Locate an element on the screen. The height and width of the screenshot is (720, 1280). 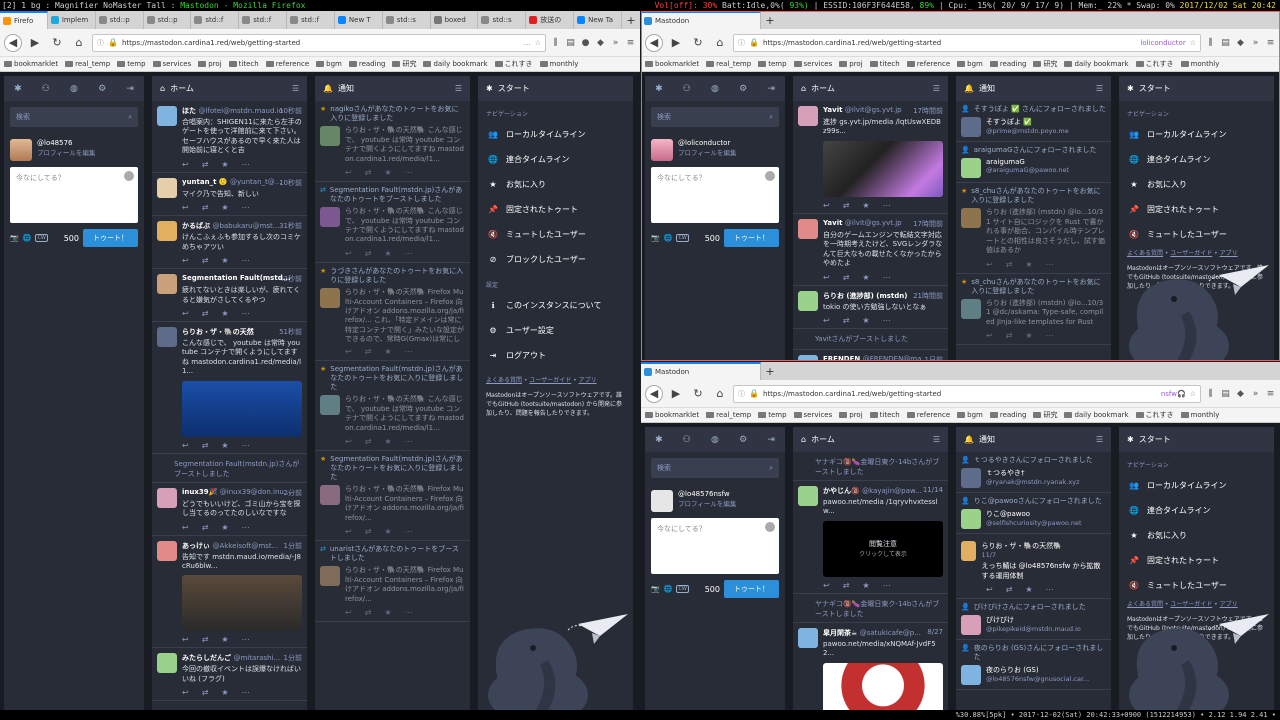
bookmark-folder: daily bookmark is located at coordinates (1096, 64).